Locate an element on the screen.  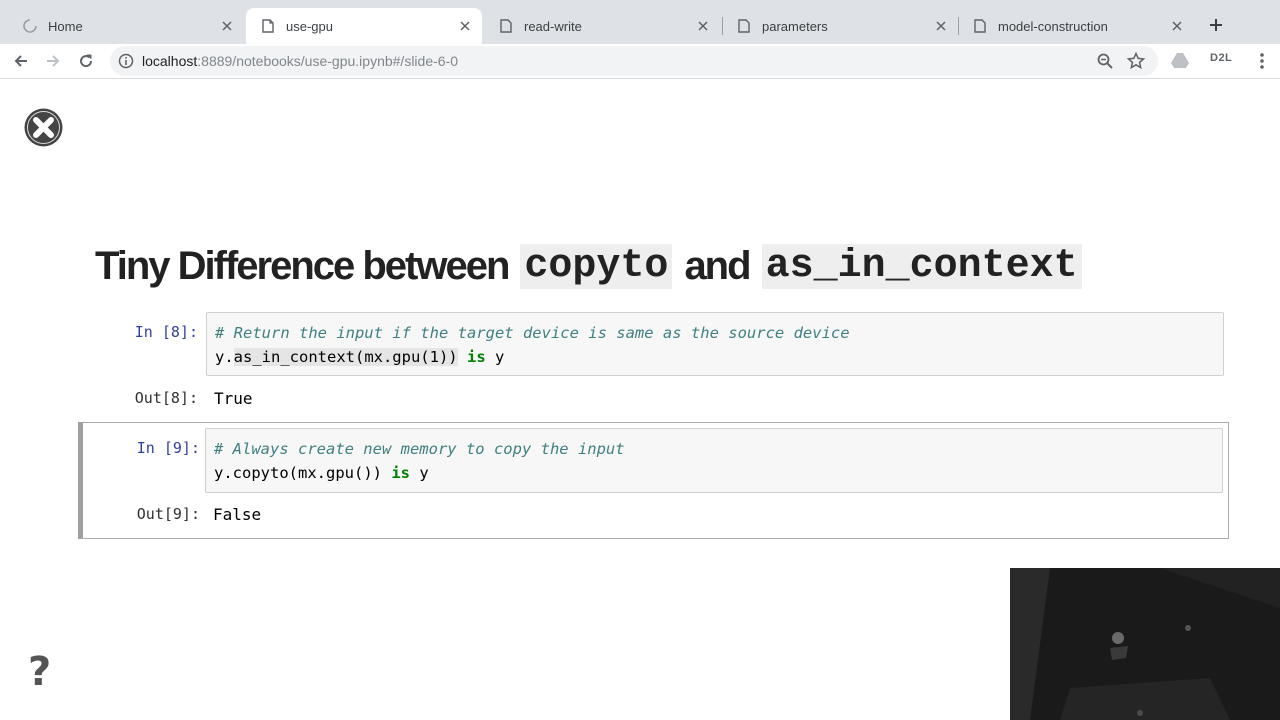
presenter-video is located at coordinates (1145, 644).